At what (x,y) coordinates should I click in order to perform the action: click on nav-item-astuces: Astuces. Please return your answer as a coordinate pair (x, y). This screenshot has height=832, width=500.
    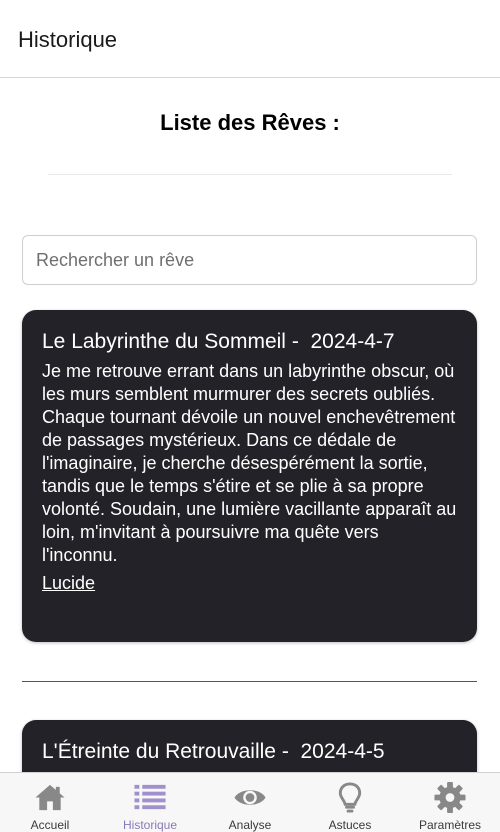
    Looking at the image, I should click on (350, 802).